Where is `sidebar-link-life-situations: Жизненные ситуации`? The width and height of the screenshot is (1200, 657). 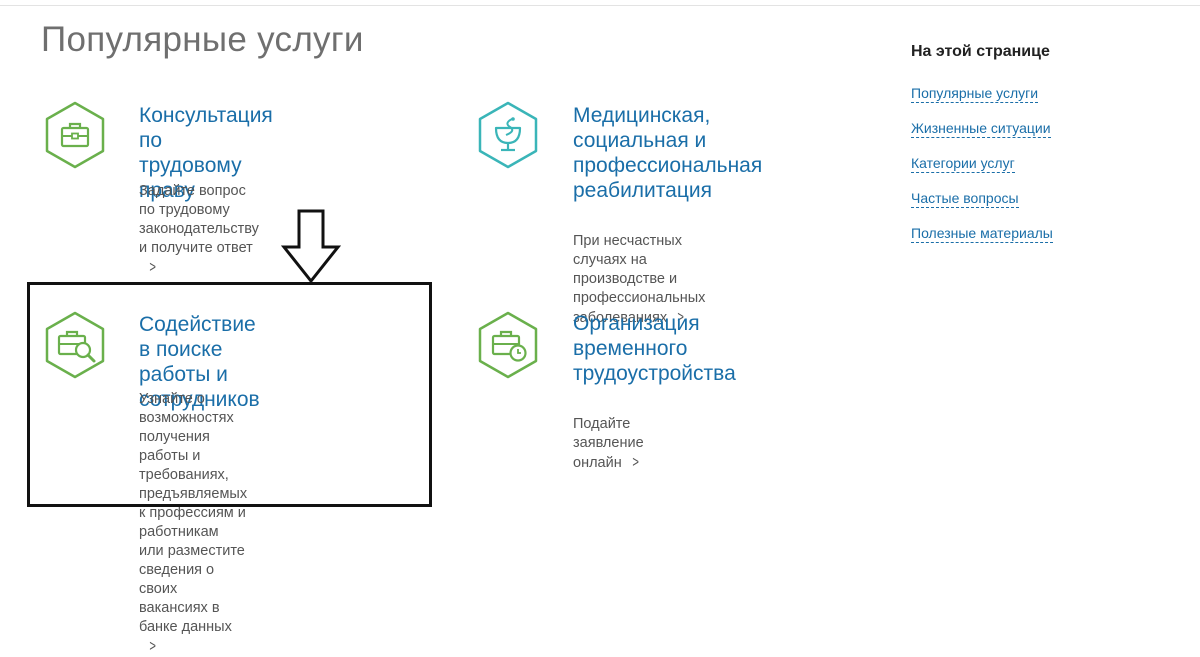
sidebar-link-life-situations: Жизненные ситуации is located at coordinates (981, 129).